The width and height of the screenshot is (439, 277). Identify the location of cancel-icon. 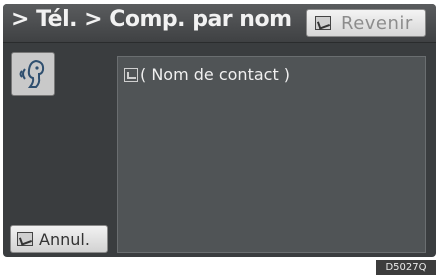
(25, 239).